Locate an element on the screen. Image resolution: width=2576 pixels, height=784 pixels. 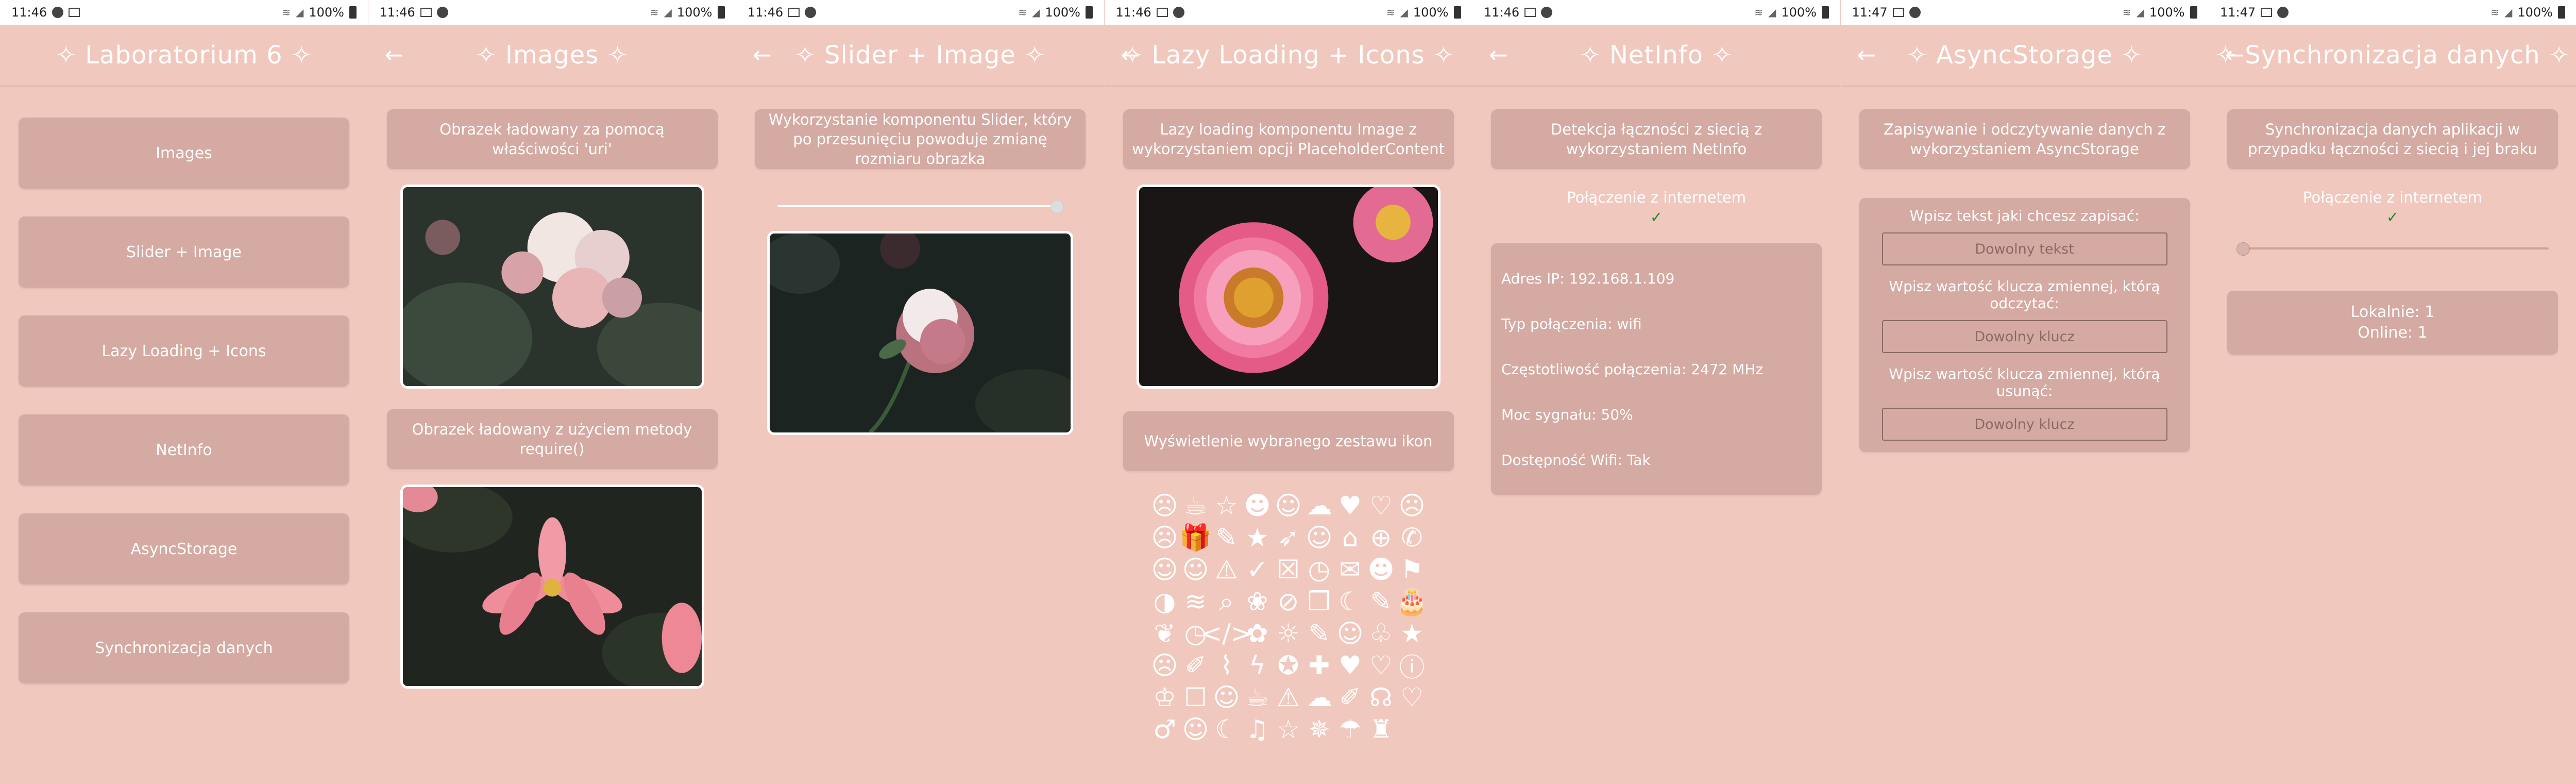
lazy-image-flower is located at coordinates (1288, 287).